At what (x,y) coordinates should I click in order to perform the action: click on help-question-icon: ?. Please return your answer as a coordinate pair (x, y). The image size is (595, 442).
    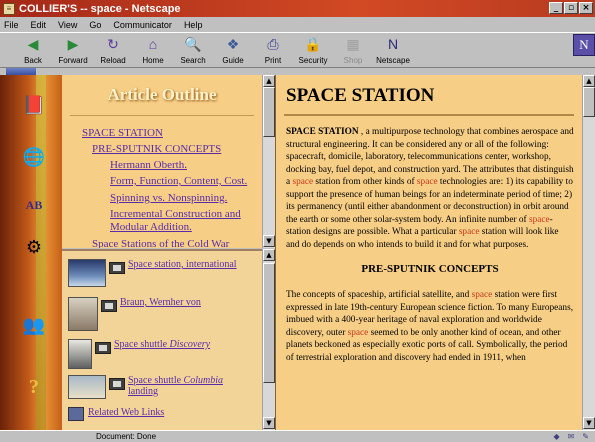
    Looking at the image, I should click on (34, 387).